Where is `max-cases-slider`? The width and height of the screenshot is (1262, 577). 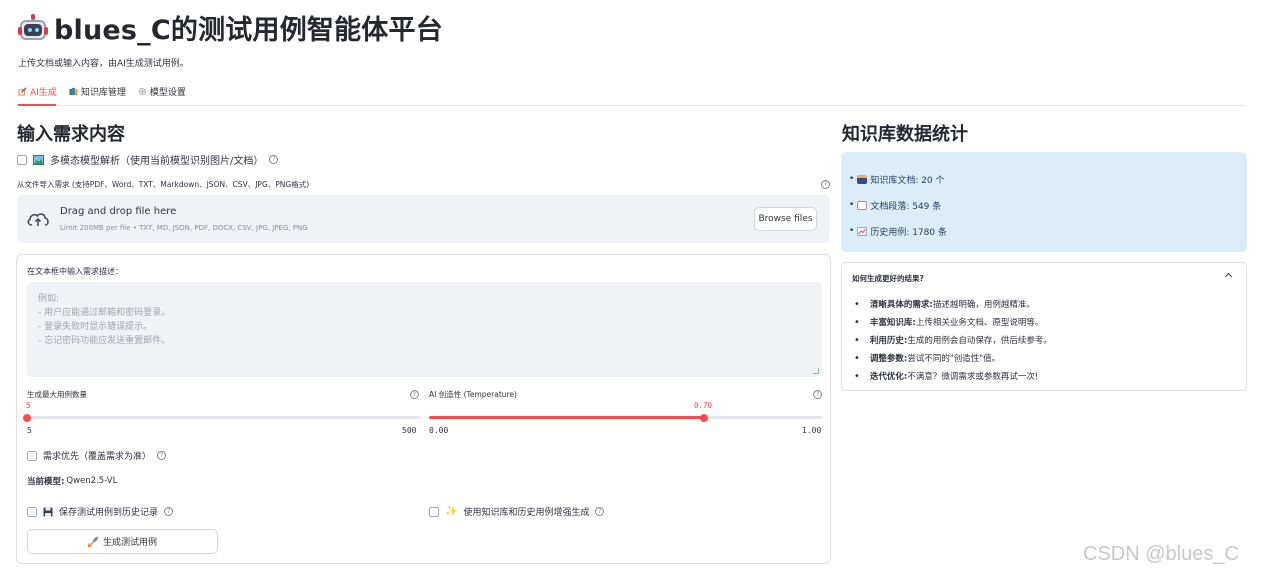
max-cases-slider is located at coordinates (221, 417).